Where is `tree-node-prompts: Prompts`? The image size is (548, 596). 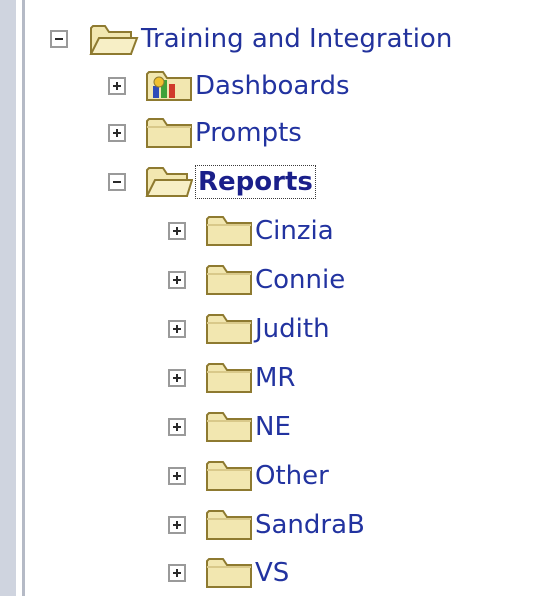
tree-node-prompts: Prompts is located at coordinates (205, 133).